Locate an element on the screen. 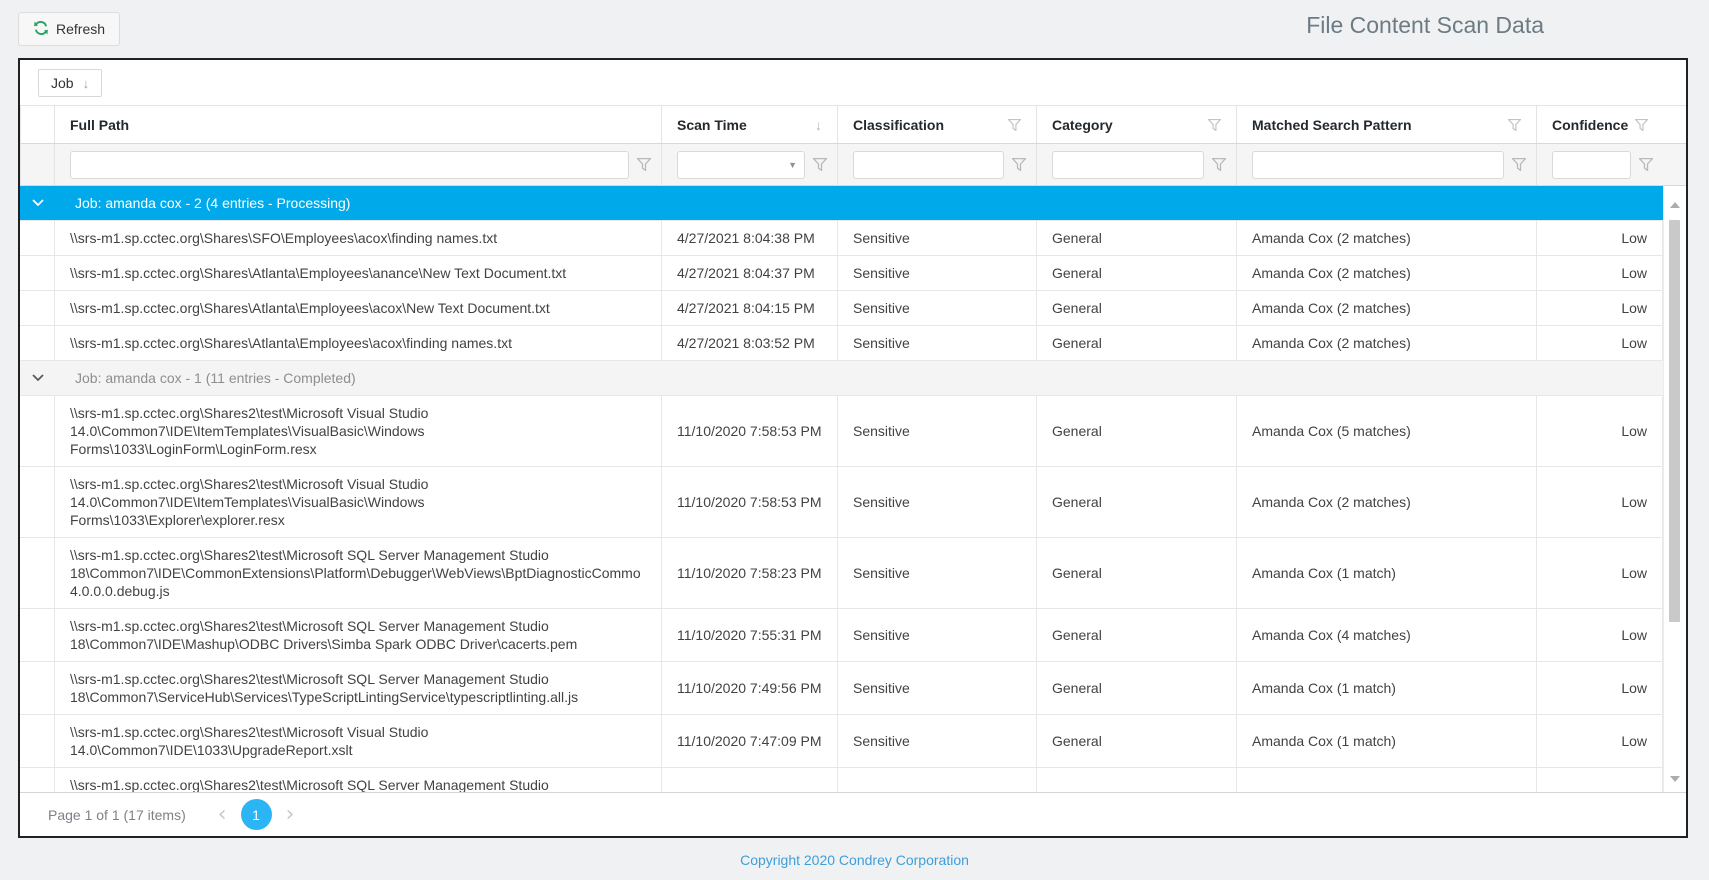 The width and height of the screenshot is (1709, 880). refresh-icon is located at coordinates (41, 29).